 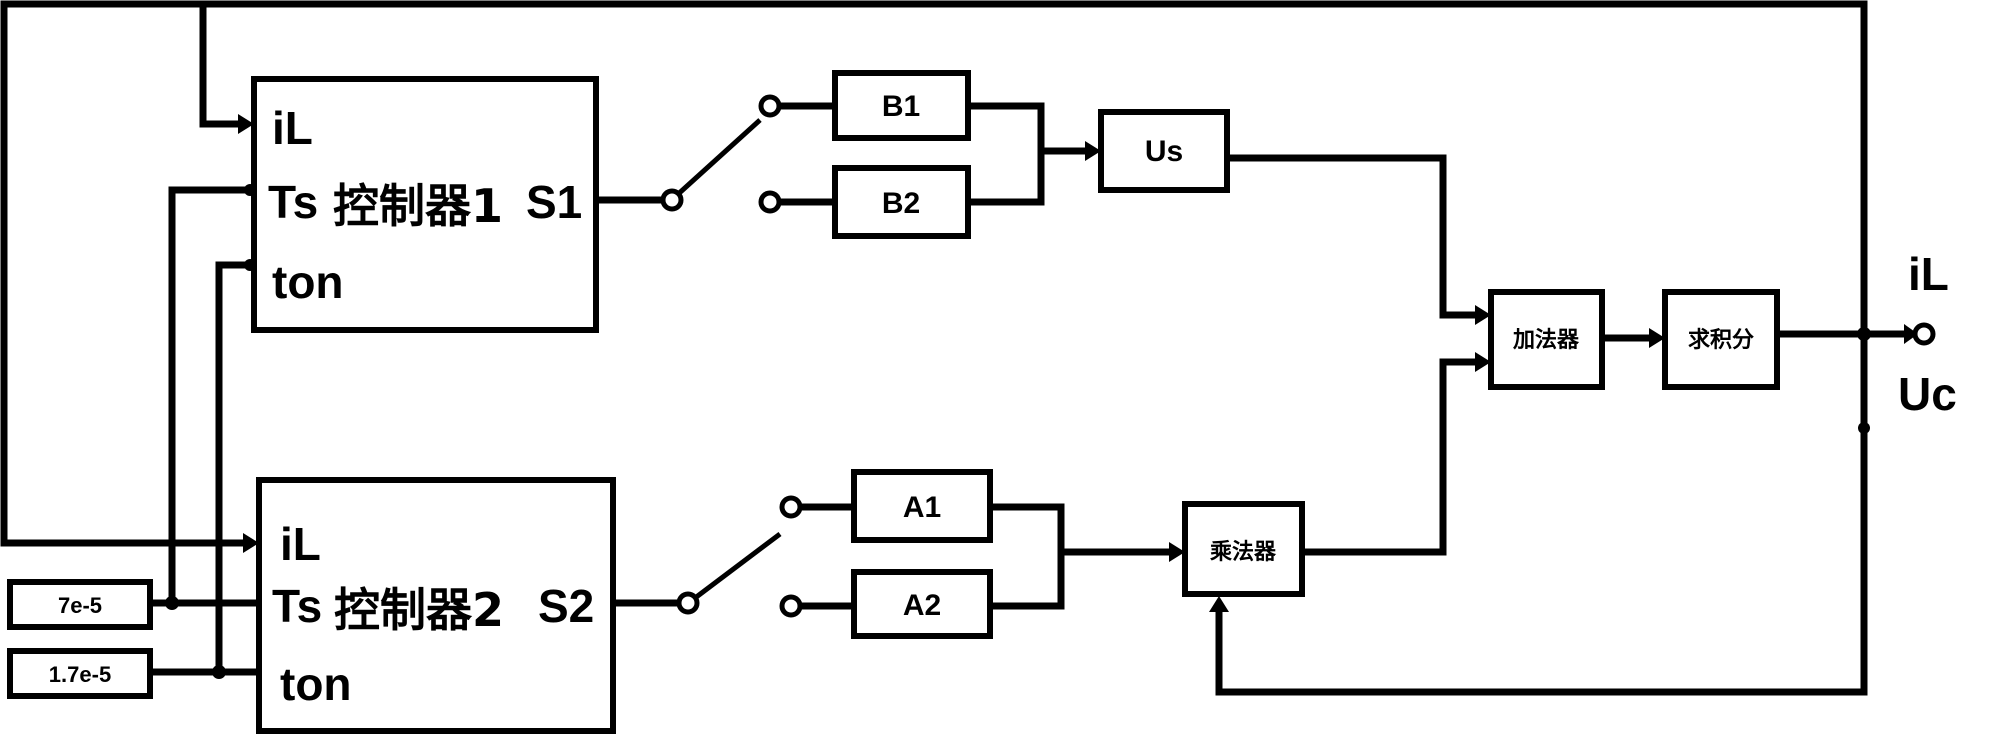 What do you see at coordinates (672, 200) in the screenshot?
I see `switch1-common-terminal` at bounding box center [672, 200].